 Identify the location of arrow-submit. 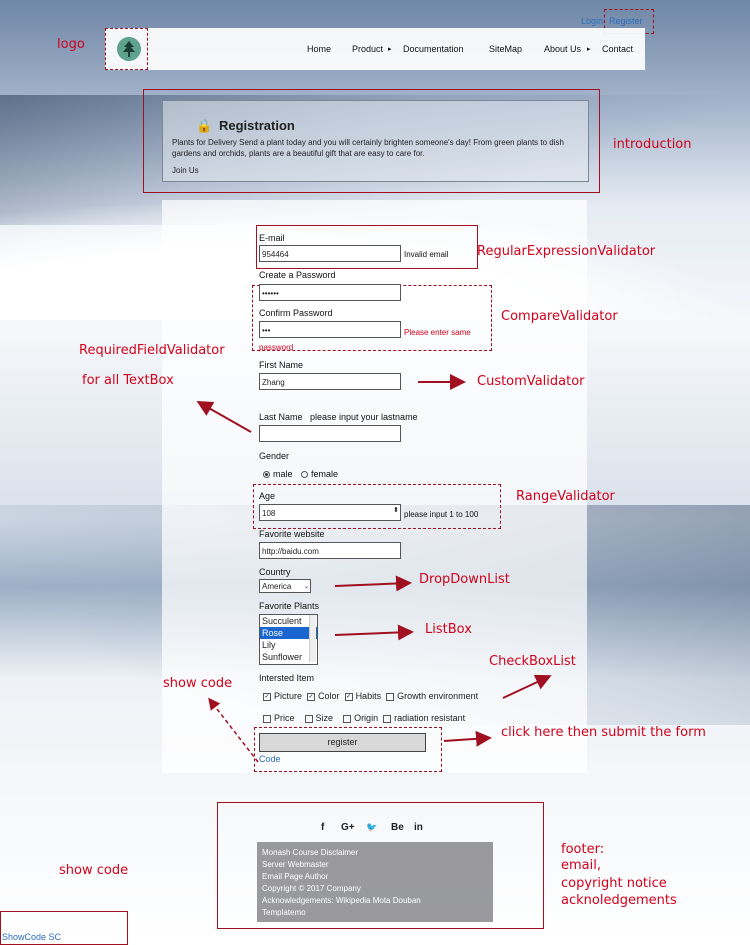
(467, 738).